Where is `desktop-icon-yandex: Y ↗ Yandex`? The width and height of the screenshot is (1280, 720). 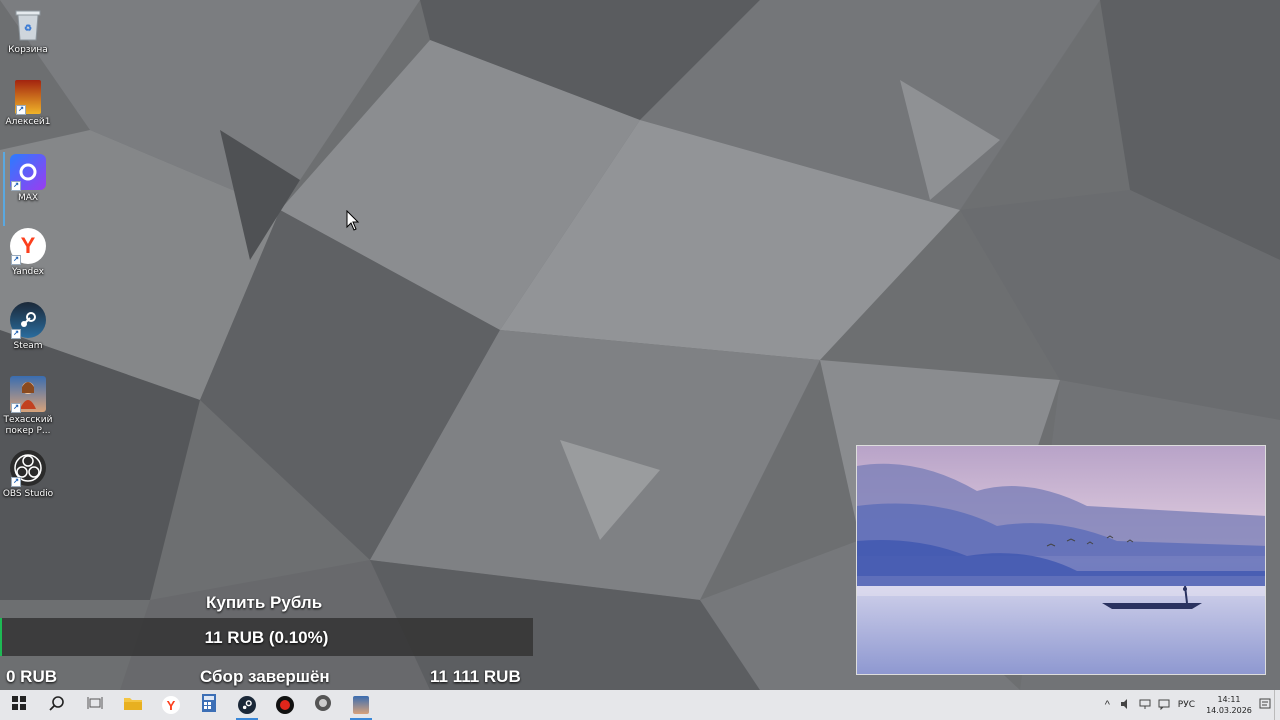
desktop-icon-yandex: Y ↗ Yandex is located at coordinates (28, 251).